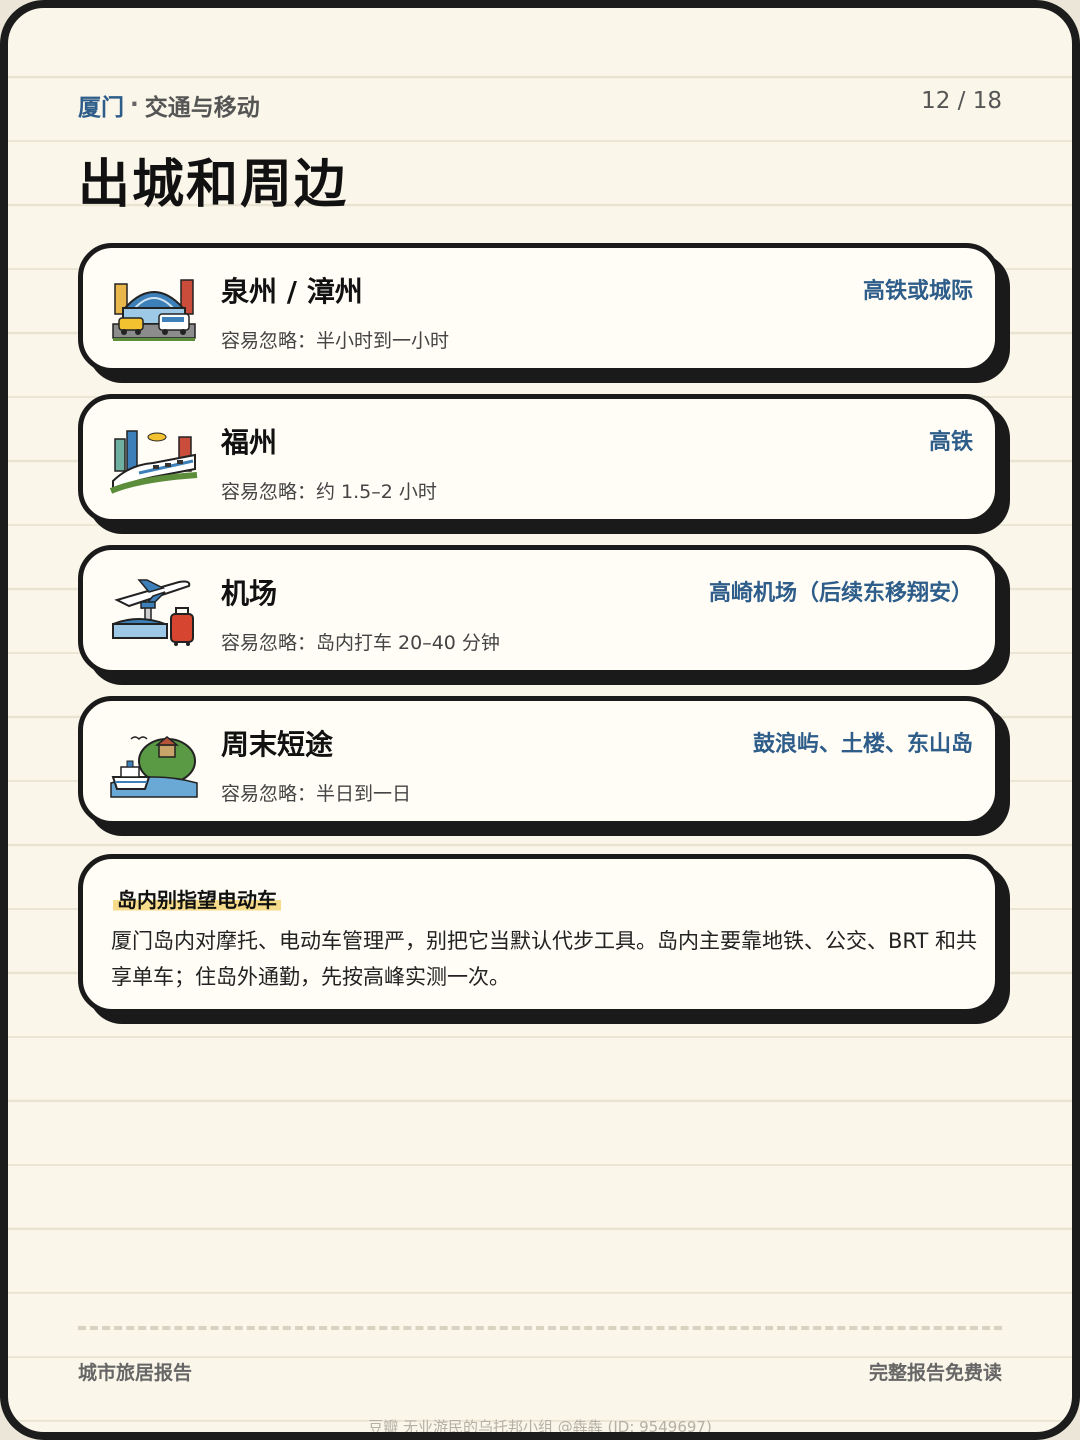 This screenshot has height=1440, width=1080. I want to click on destination-card-quanzhou-zhangzhou: 泉州 / 漳州 容易忽略：半小时到一小时 高铁或城际, so click(539, 308).